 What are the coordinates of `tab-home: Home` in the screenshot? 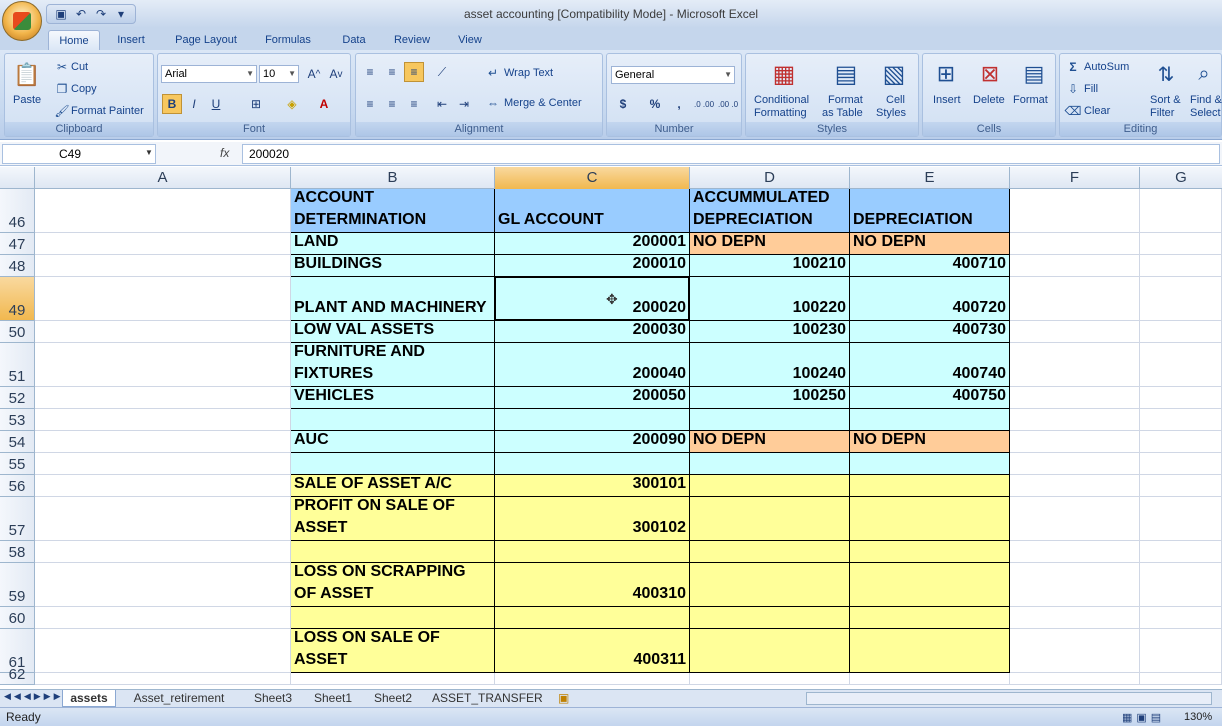 It's located at (74, 40).